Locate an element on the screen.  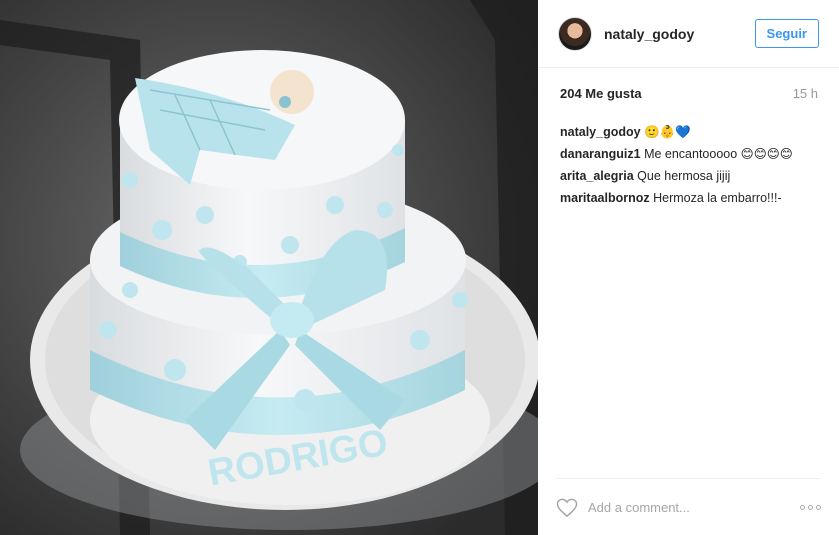
comment-text: Hermoza la embarro!!!- is located at coordinates (717, 198).